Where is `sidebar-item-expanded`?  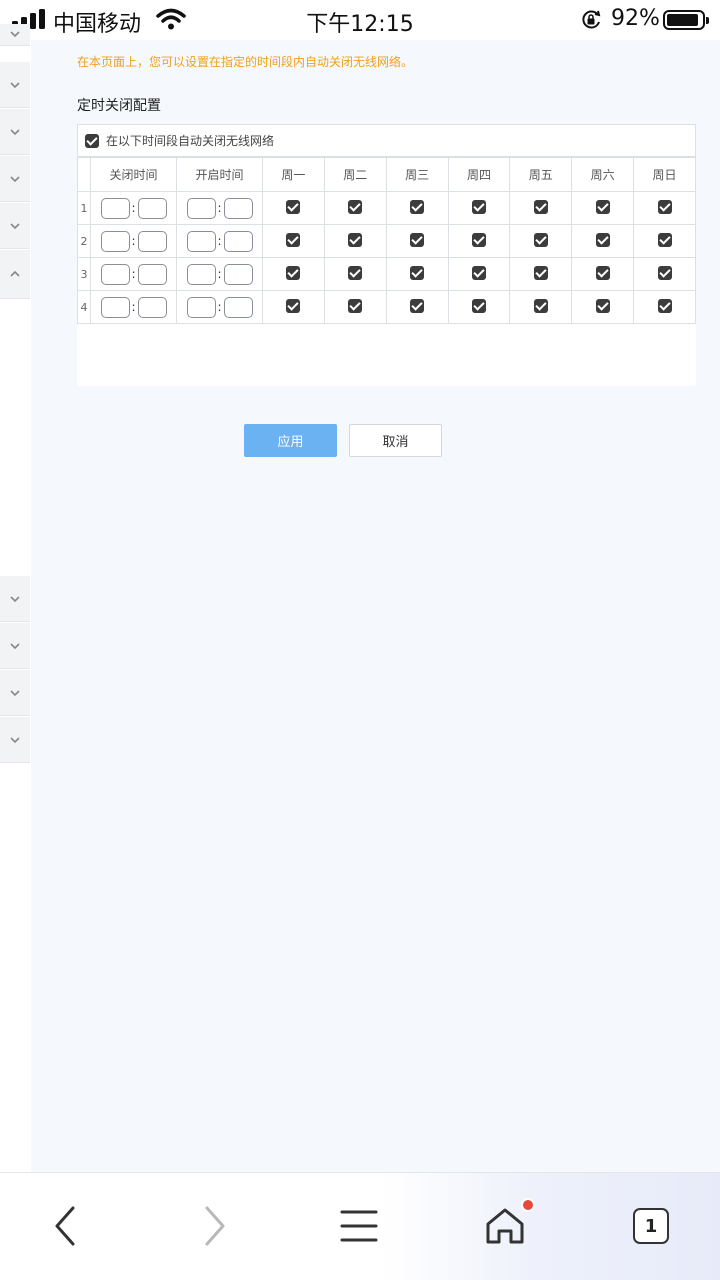
sidebar-item-expanded is located at coordinates (15, 274).